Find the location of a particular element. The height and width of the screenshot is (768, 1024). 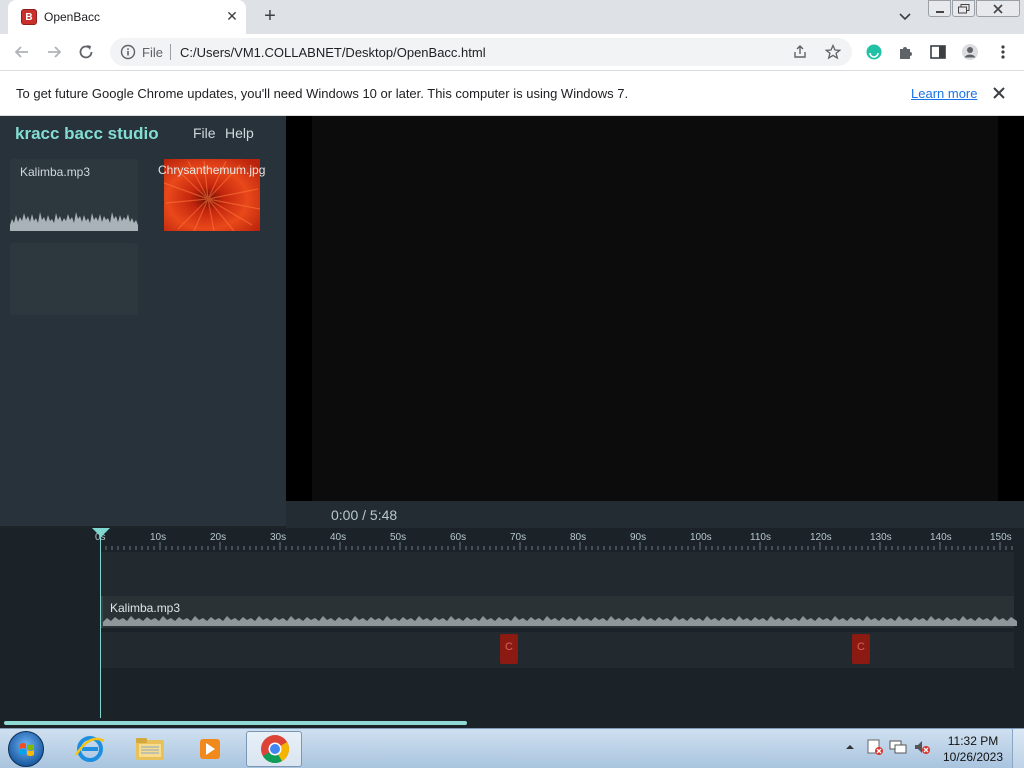

reload-icon is located at coordinates (86, 52).